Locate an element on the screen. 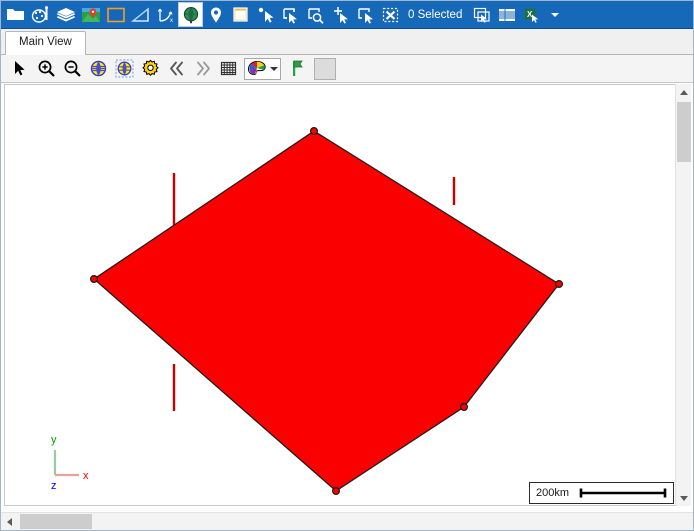  scale-bar-ruler-icon is located at coordinates (623, 493).